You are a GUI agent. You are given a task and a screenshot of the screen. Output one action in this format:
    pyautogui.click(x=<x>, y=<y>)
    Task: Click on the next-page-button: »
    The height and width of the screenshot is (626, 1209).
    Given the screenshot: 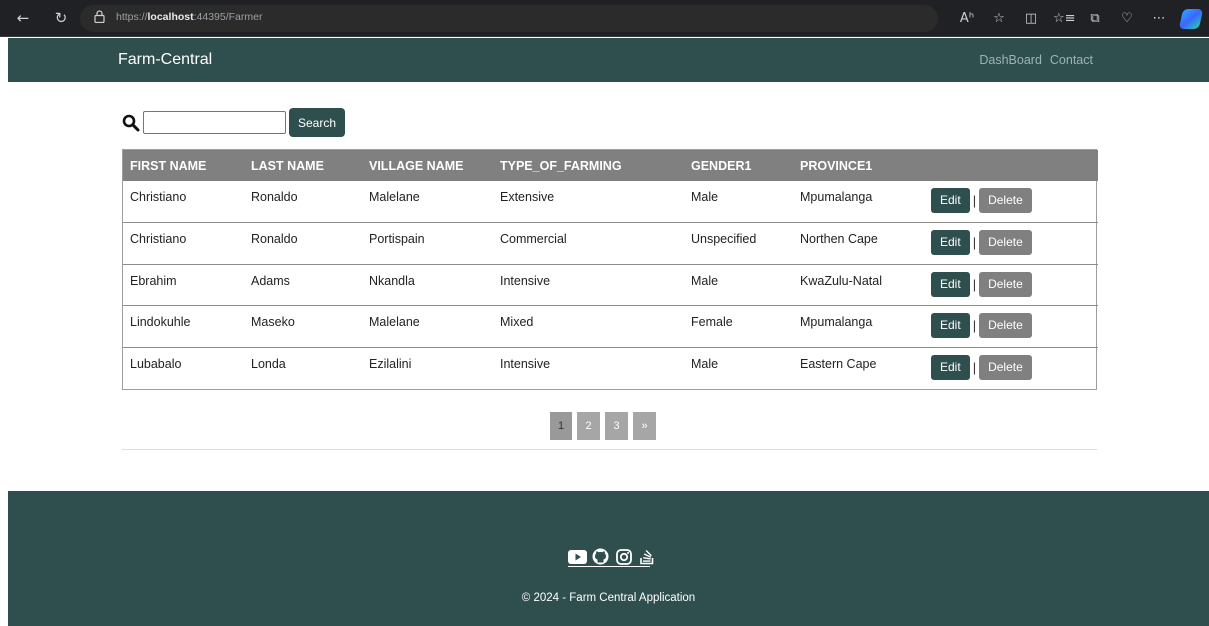 What is the action you would take?
    pyautogui.click(x=644, y=426)
    